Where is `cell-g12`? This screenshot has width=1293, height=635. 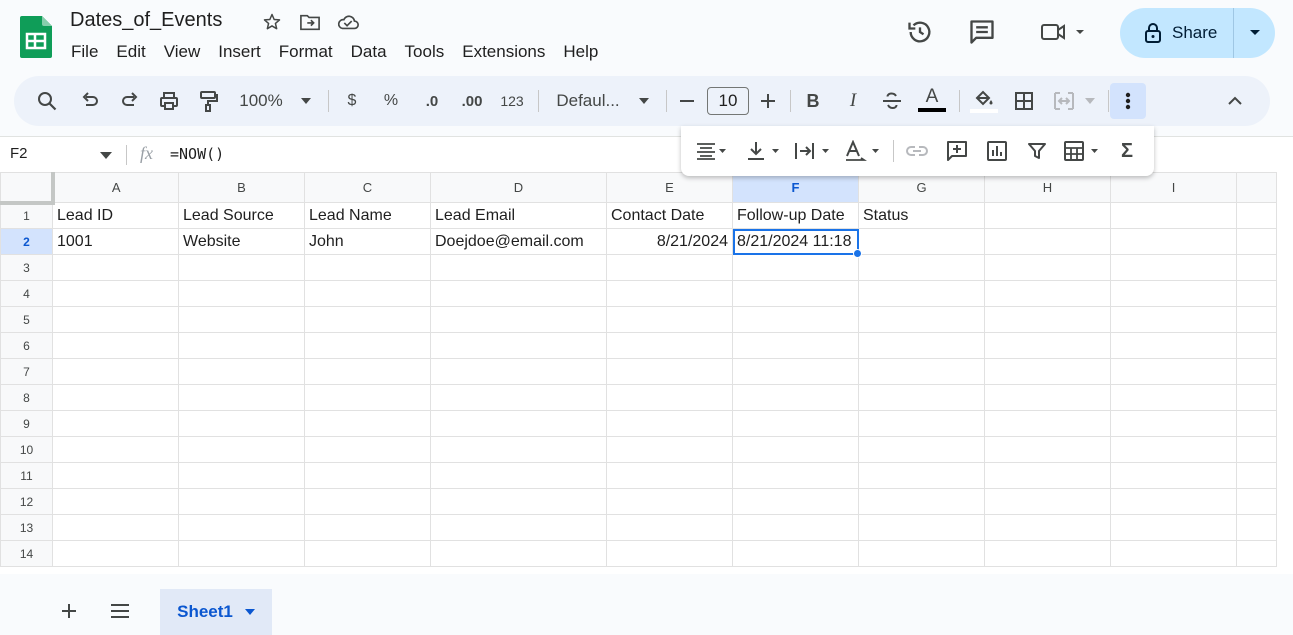 cell-g12 is located at coordinates (921, 501).